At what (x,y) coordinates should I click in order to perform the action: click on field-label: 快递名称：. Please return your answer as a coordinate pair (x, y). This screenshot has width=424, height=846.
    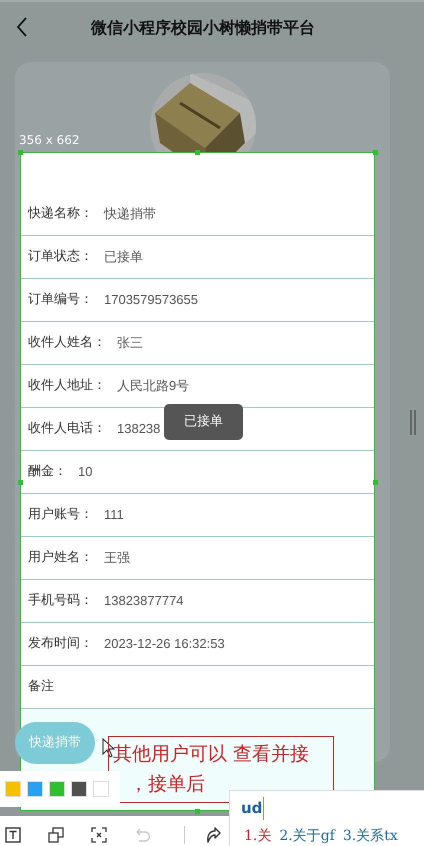
    Looking at the image, I should click on (60, 214).